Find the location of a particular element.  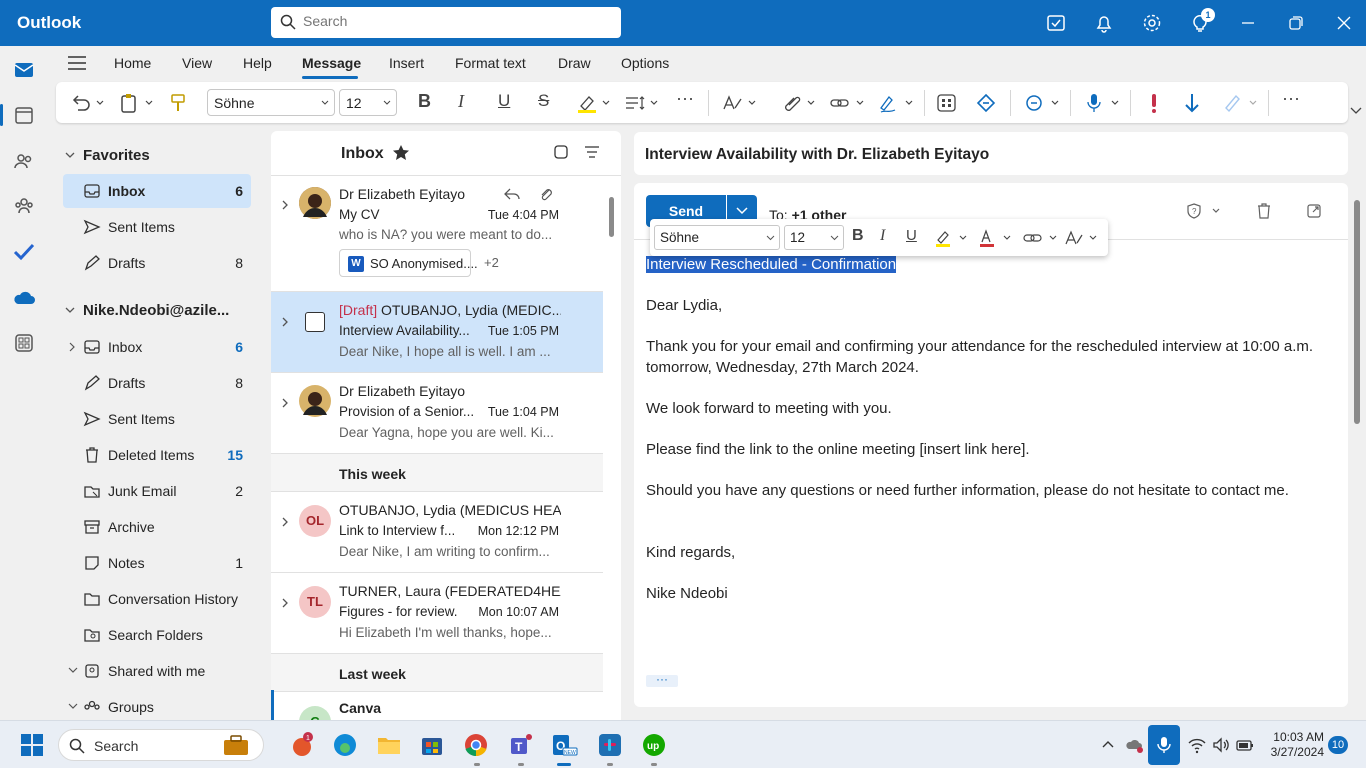

loop-icon is located at coordinates (986, 103).